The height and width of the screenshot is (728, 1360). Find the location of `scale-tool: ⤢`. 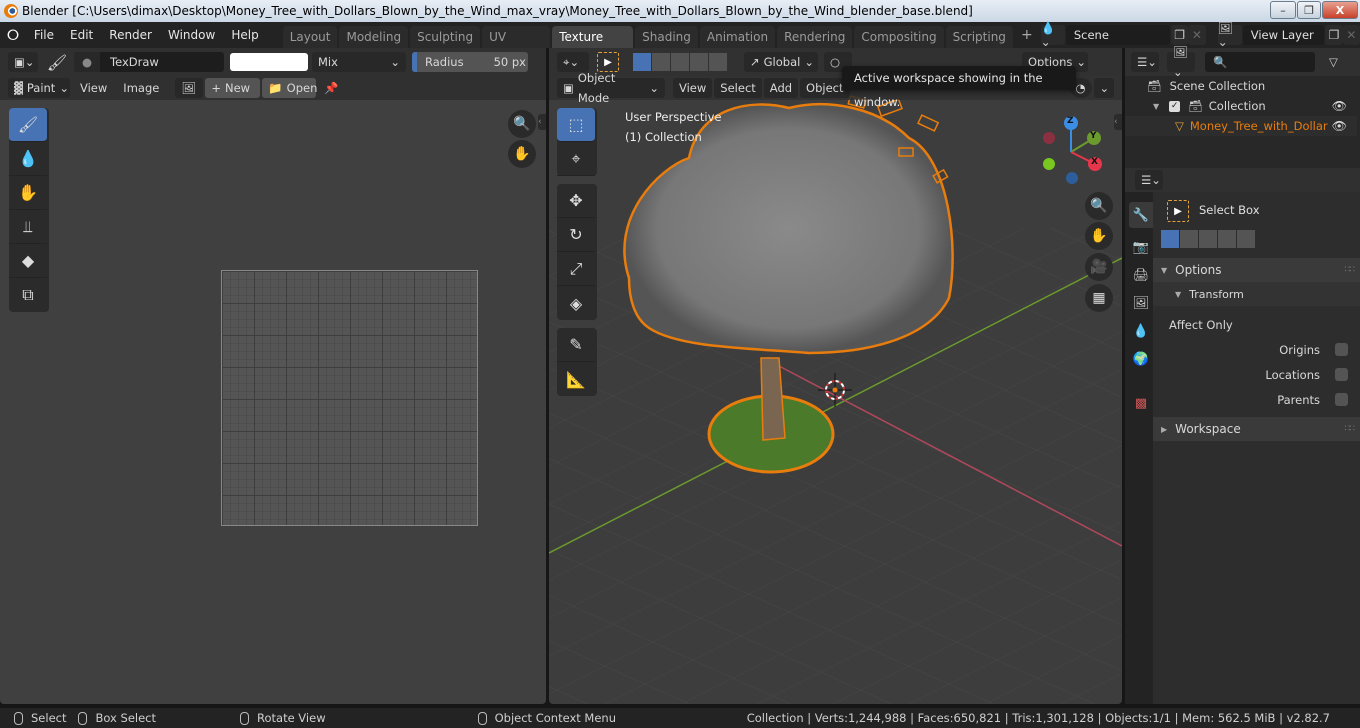

scale-tool: ⤢ is located at coordinates (576, 269).